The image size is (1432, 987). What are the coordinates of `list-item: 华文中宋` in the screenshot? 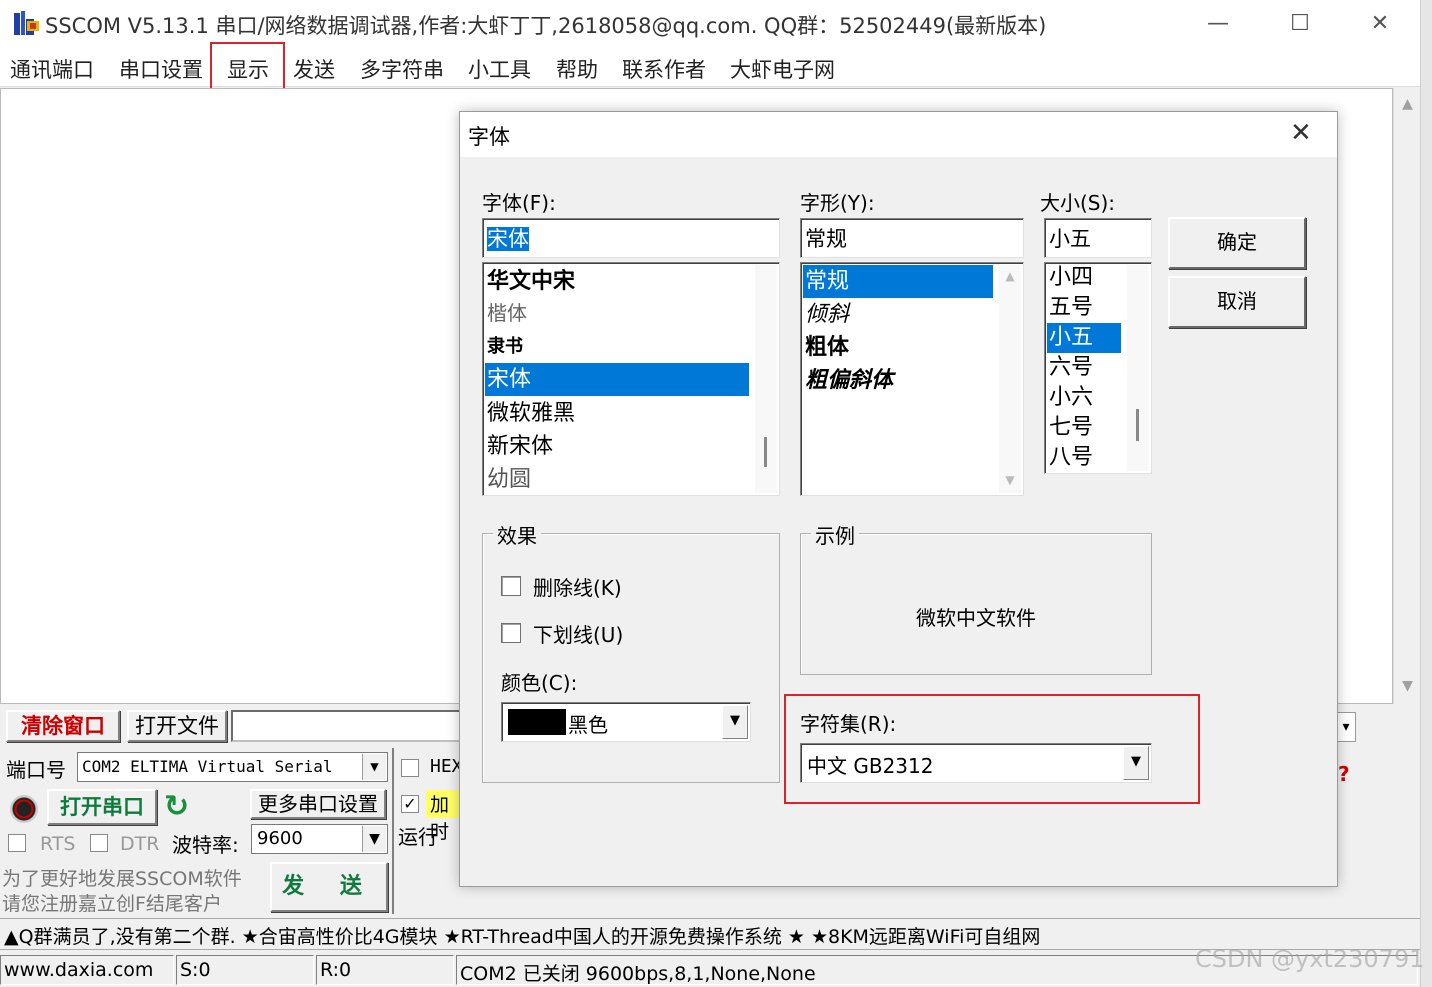 It's located at (530, 281).